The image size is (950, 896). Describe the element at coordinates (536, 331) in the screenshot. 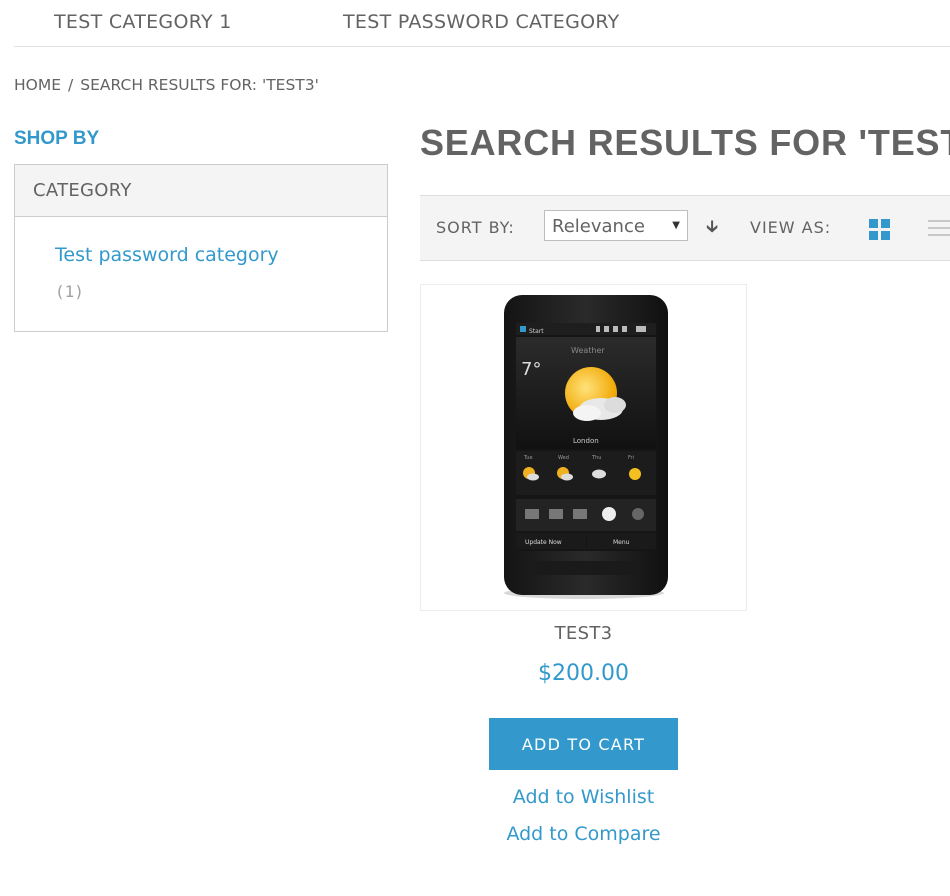

I see `screen-start: Start` at that location.